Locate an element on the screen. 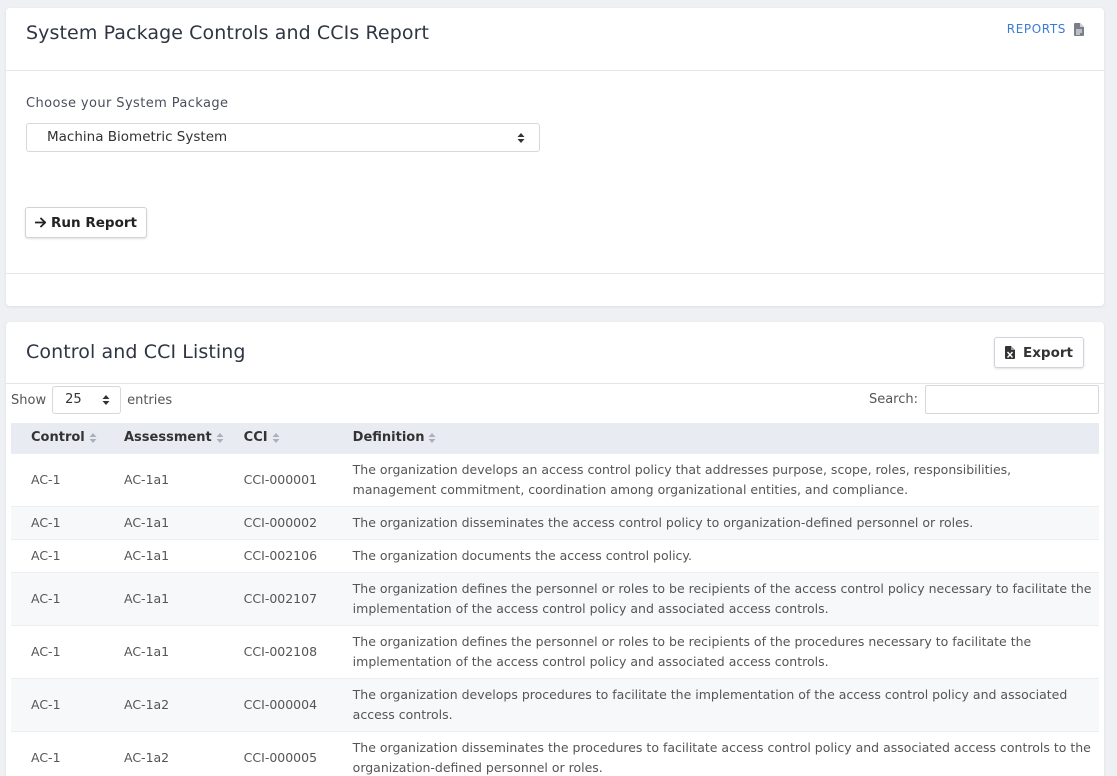  cell-cci: CCI-000002 is located at coordinates (278, 522).